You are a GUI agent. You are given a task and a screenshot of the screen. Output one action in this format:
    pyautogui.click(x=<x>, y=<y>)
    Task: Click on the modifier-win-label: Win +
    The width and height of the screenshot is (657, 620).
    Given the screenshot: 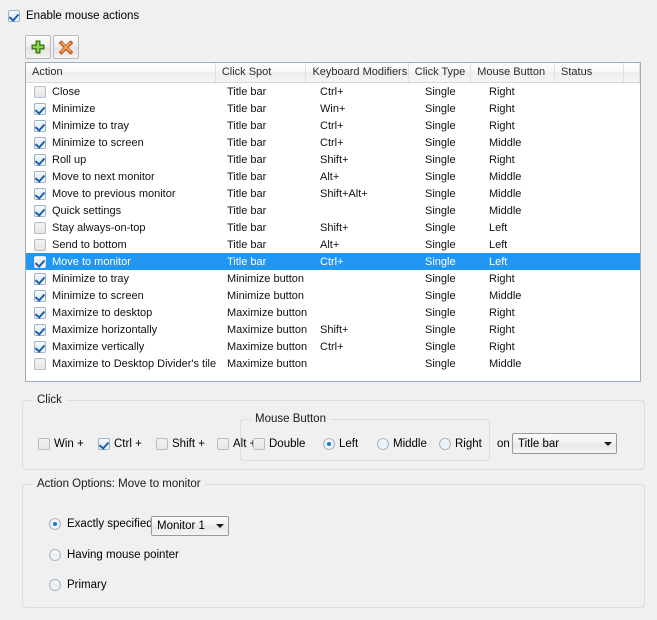 What is the action you would take?
    pyautogui.click(x=69, y=444)
    